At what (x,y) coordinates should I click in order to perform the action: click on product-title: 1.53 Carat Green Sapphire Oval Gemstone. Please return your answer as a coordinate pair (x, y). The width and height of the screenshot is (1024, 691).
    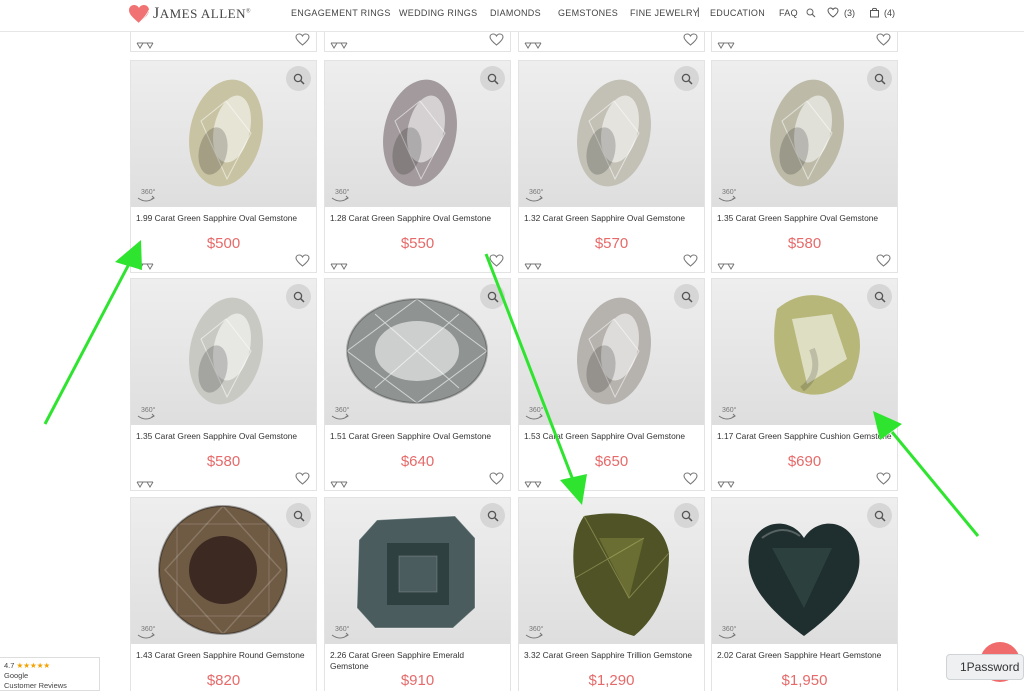
    Looking at the image, I should click on (611, 436).